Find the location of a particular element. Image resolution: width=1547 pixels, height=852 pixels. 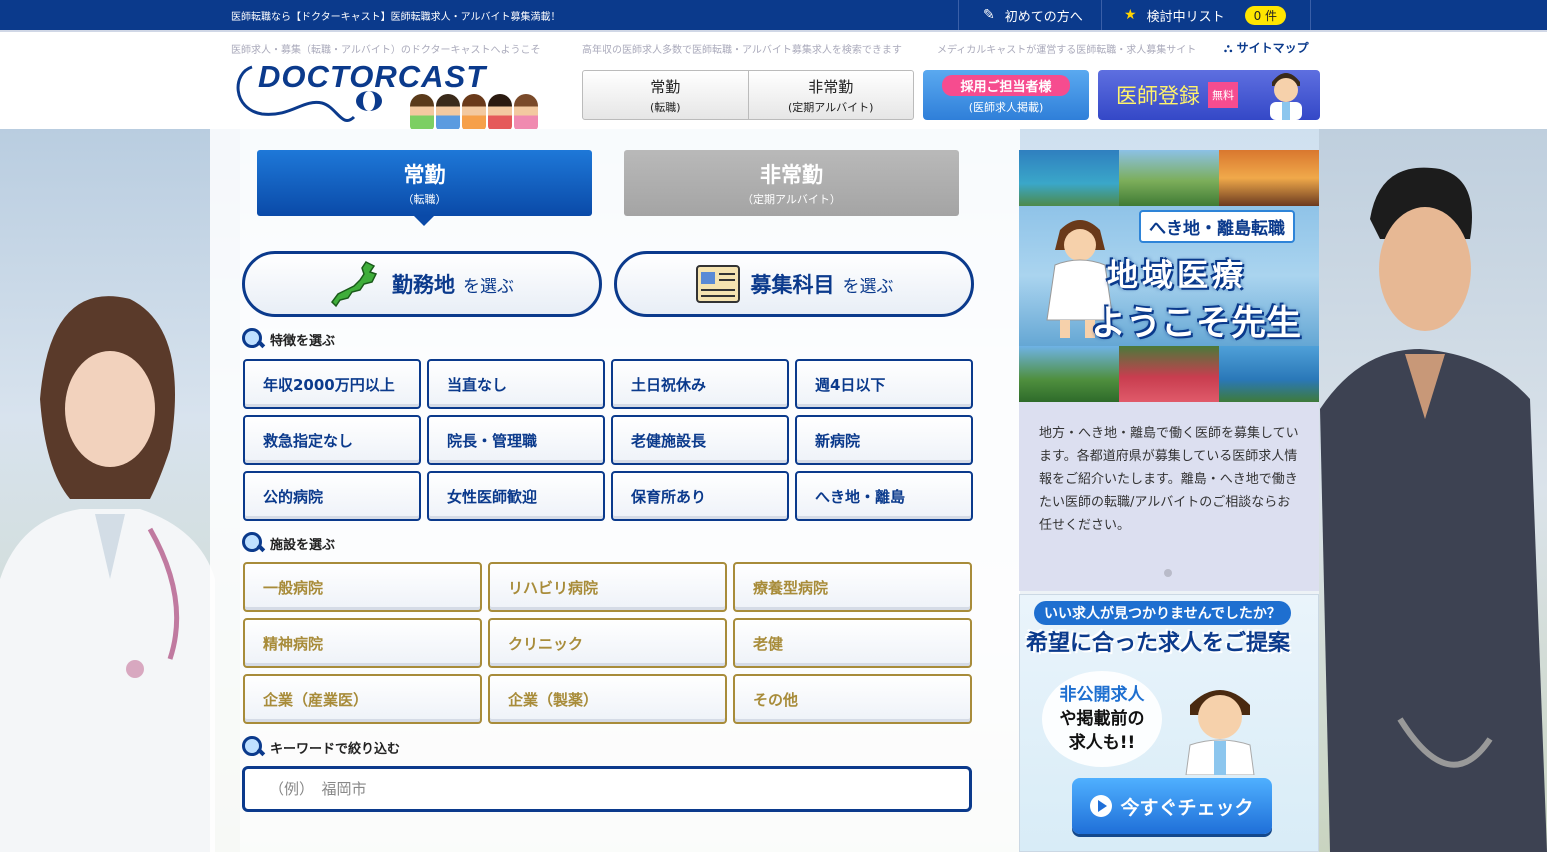

recruiter-sub: (医師求人掲載) is located at coordinates (1006, 107).